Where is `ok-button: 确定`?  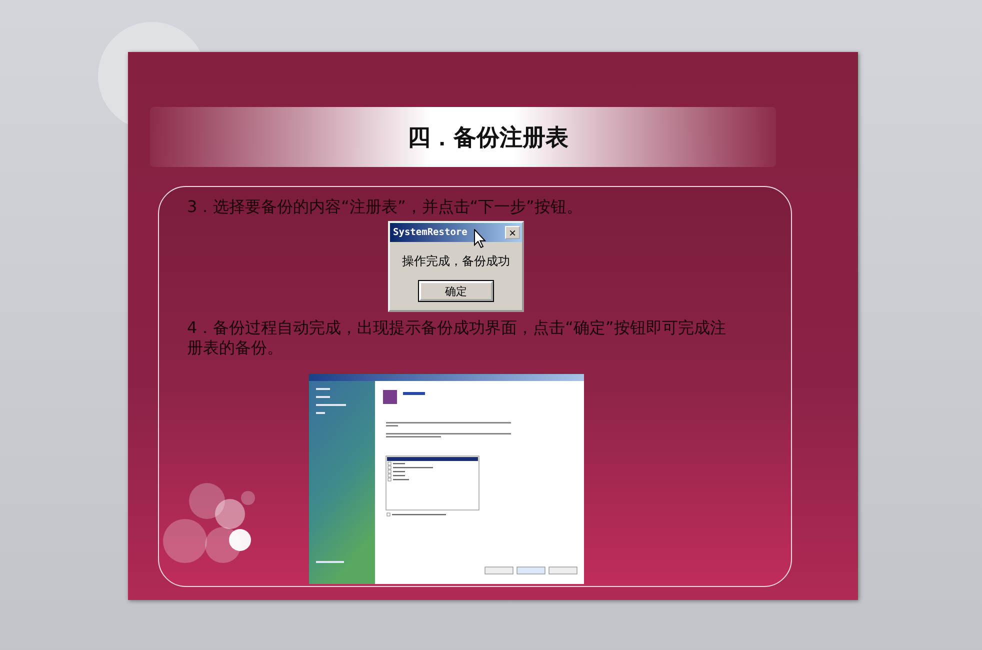 ok-button: 确定 is located at coordinates (456, 291).